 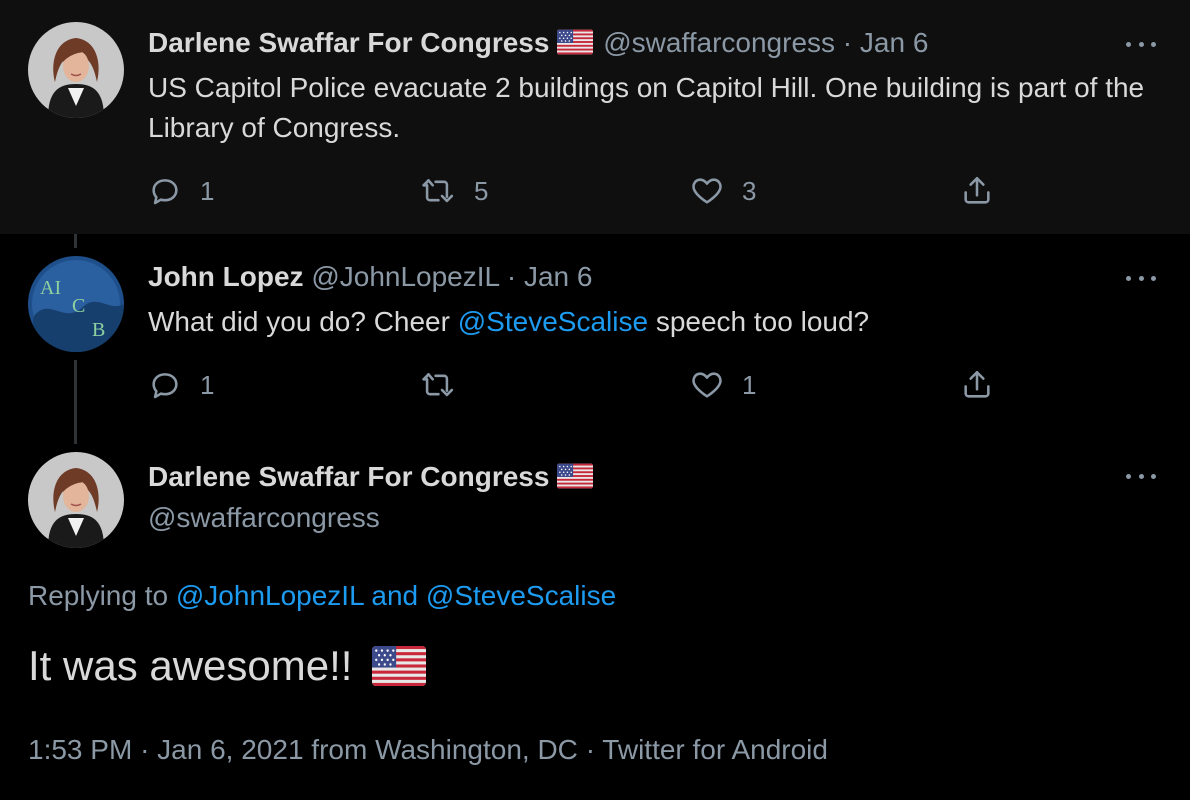 I want to click on mention-link: @SteveScalise, so click(x=553, y=321).